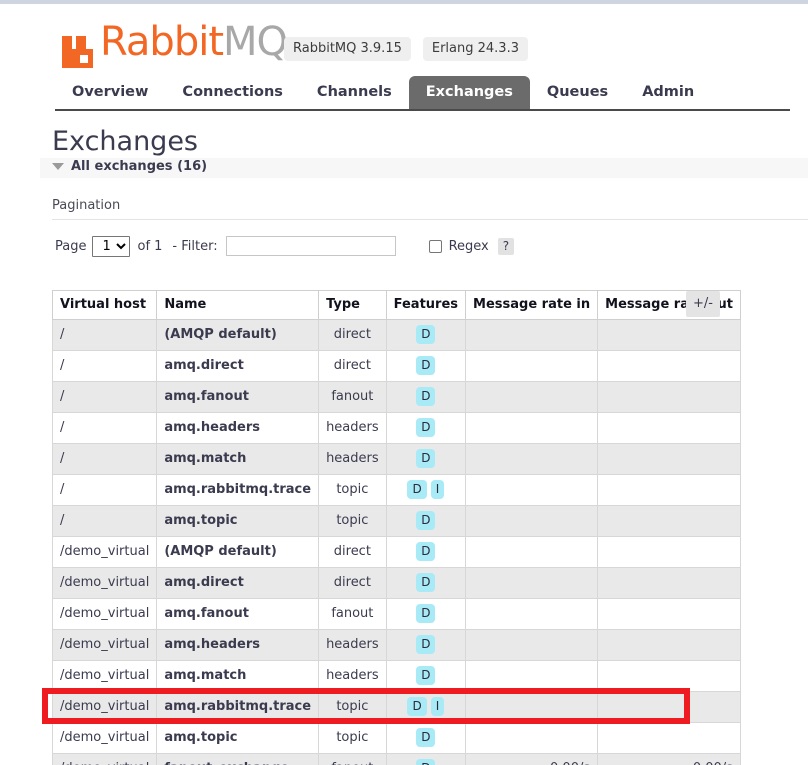 The image size is (808, 765). I want to click on column-header-type: Type, so click(352, 305).